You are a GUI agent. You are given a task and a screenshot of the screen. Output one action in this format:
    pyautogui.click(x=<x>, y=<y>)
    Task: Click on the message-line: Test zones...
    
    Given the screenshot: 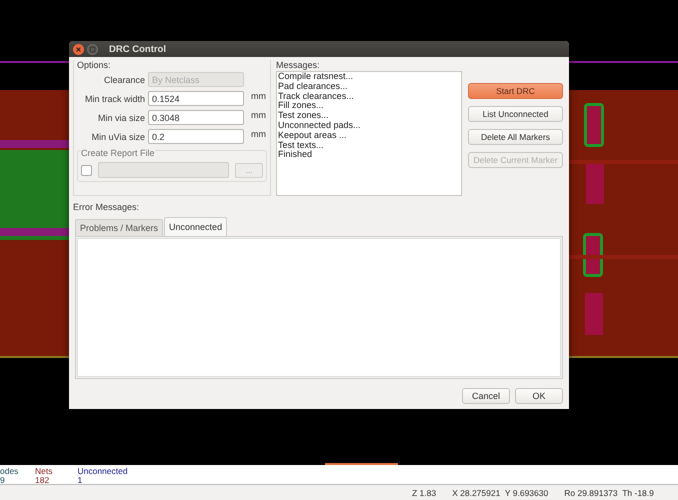 What is the action you would take?
    pyautogui.click(x=304, y=116)
    